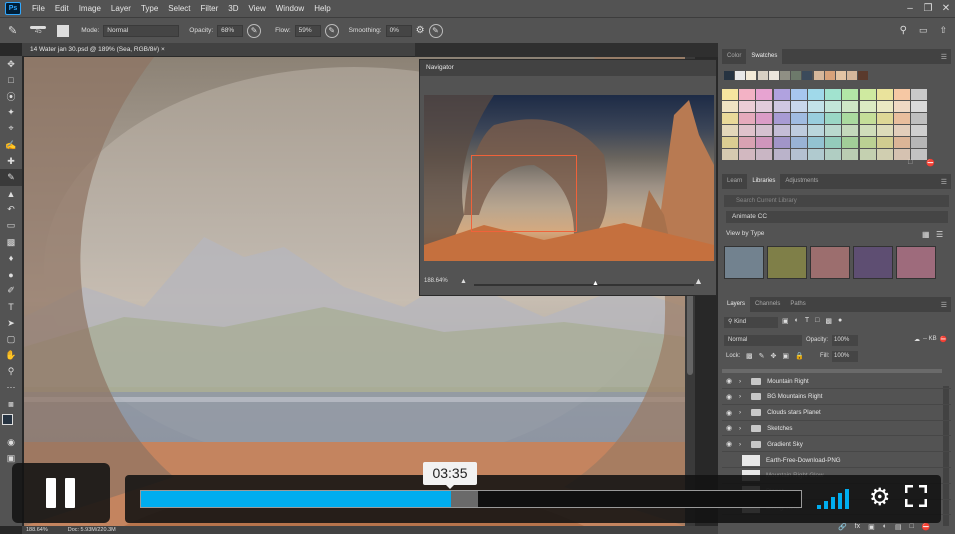 Image resolution: width=955 pixels, height=534 pixels. What do you see at coordinates (807, 321) in the screenshot?
I see `type-filter-icon: T` at bounding box center [807, 321].